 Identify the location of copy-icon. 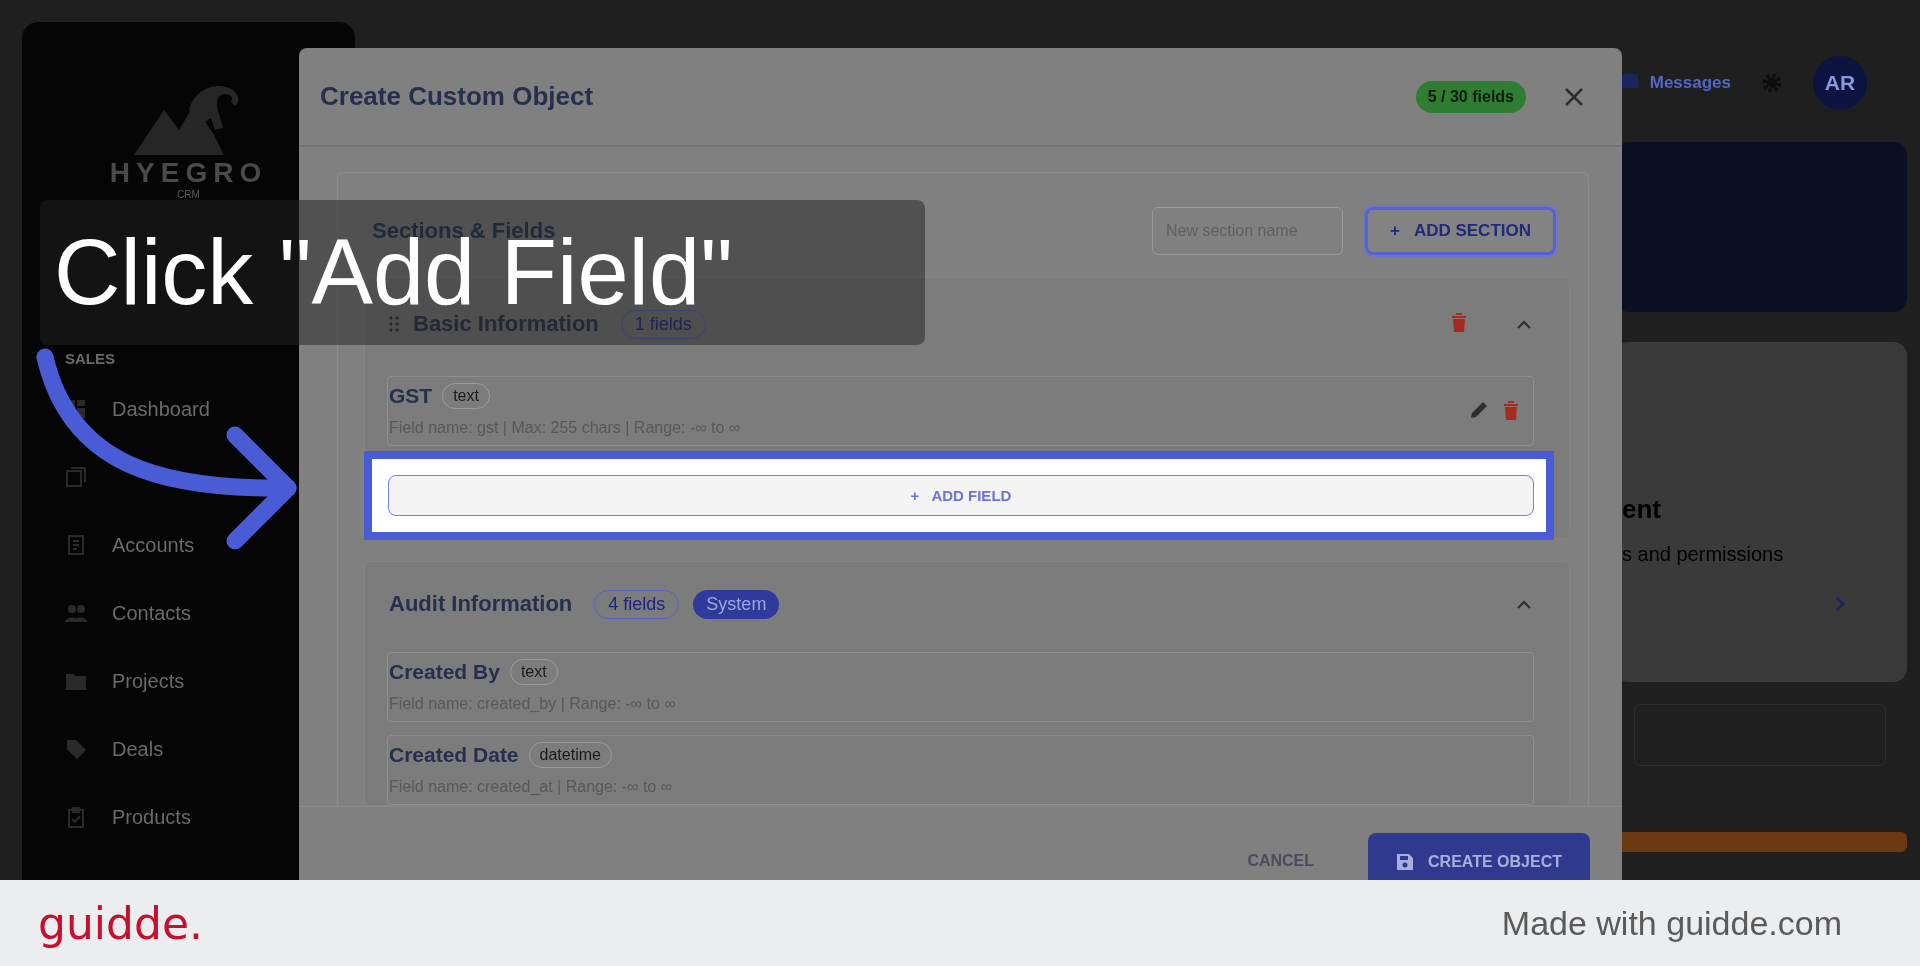
(76, 477).